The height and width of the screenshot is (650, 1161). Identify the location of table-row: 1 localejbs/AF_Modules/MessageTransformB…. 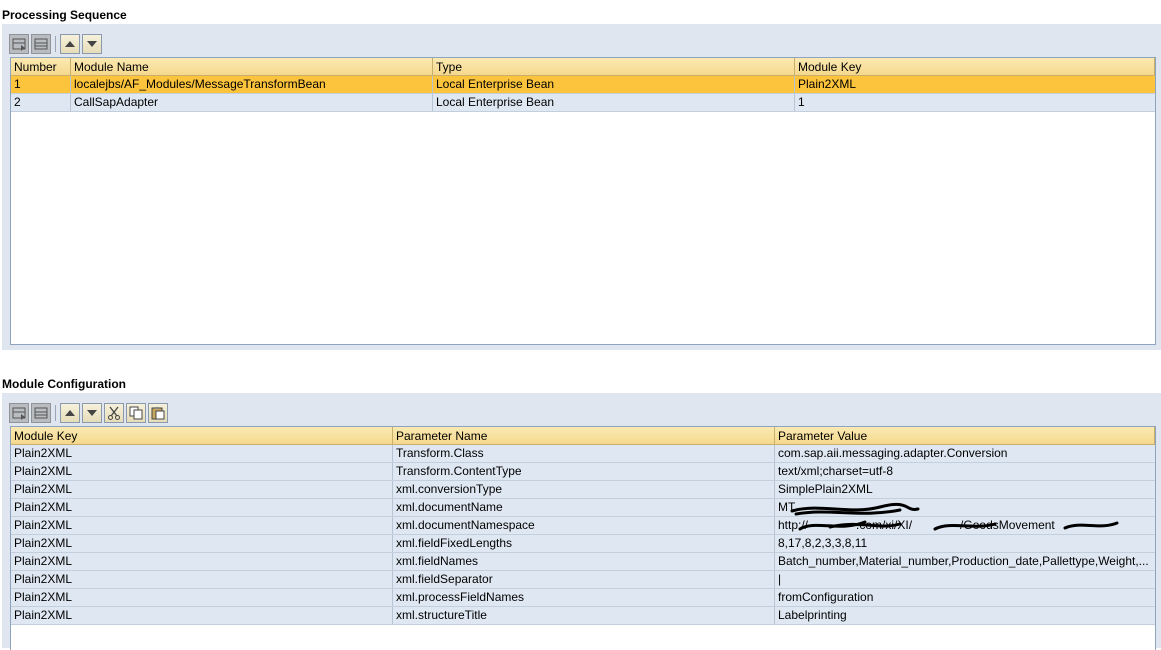
(583, 85).